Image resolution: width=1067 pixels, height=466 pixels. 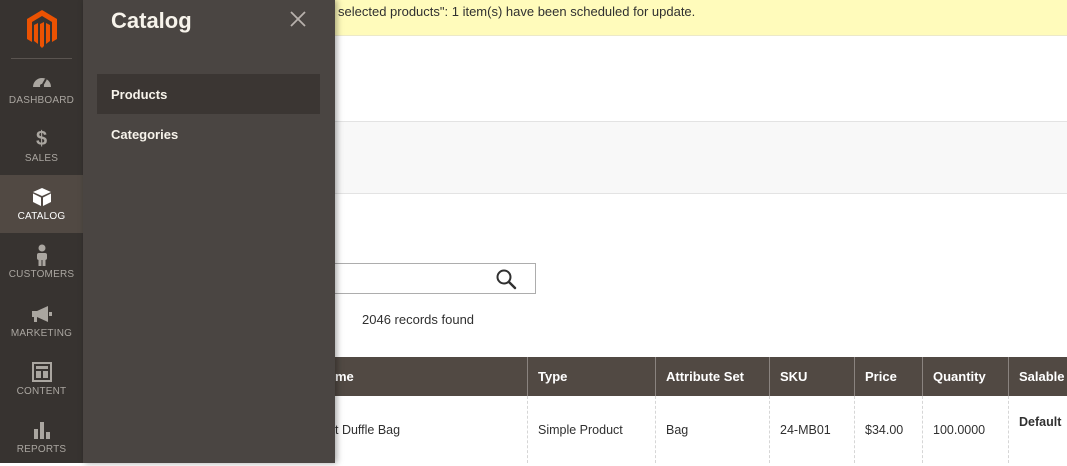 I want to click on layout-icon, so click(x=41, y=372).